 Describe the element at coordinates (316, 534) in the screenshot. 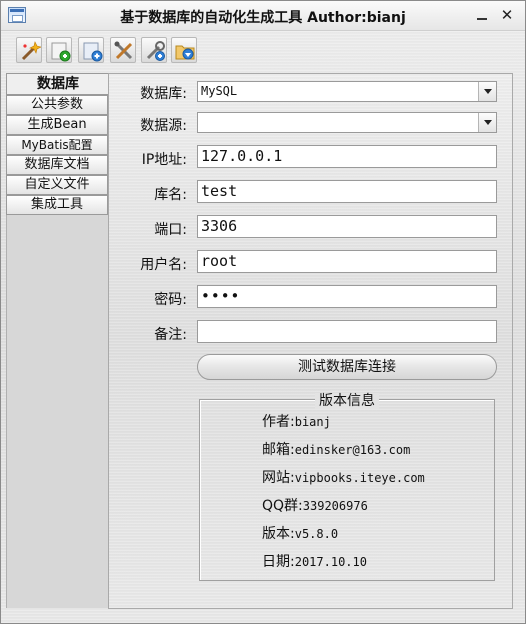

I see `version-value: v5.8.0` at that location.